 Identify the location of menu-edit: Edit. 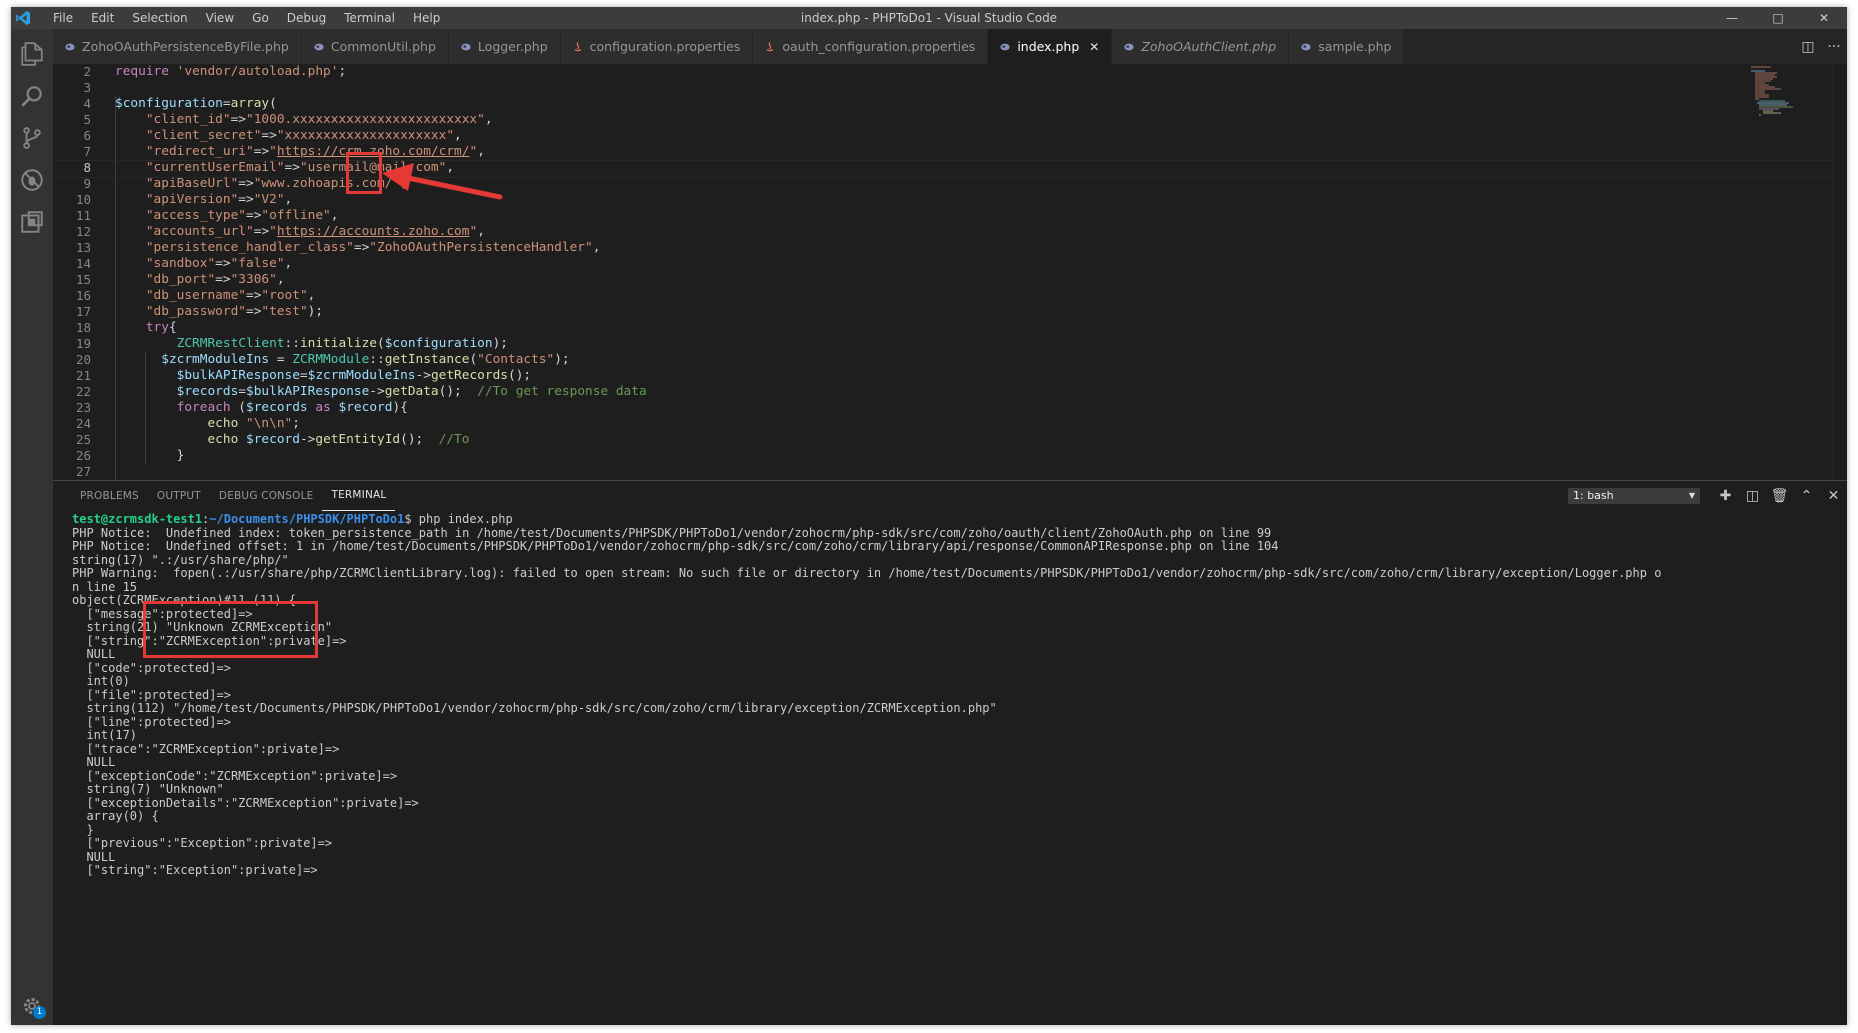
(102, 18).